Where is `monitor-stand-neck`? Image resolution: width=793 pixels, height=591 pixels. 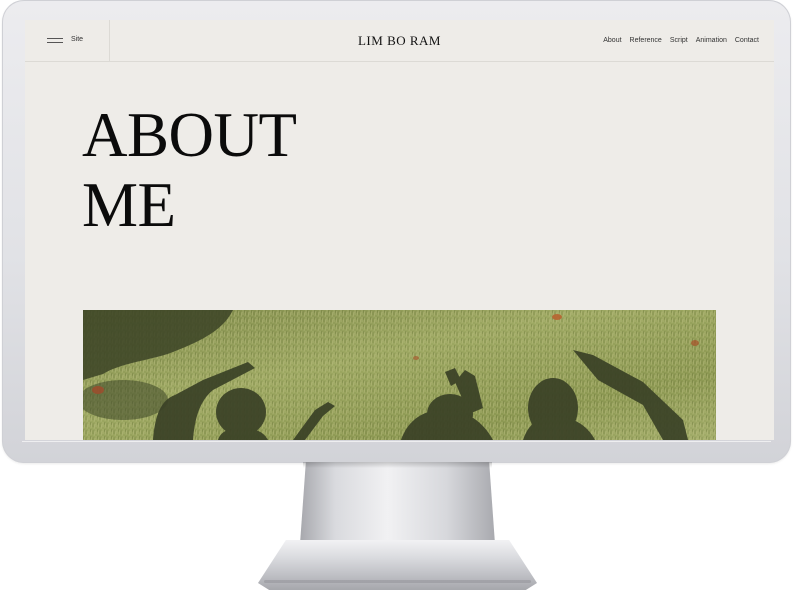 monitor-stand-neck is located at coordinates (397, 503).